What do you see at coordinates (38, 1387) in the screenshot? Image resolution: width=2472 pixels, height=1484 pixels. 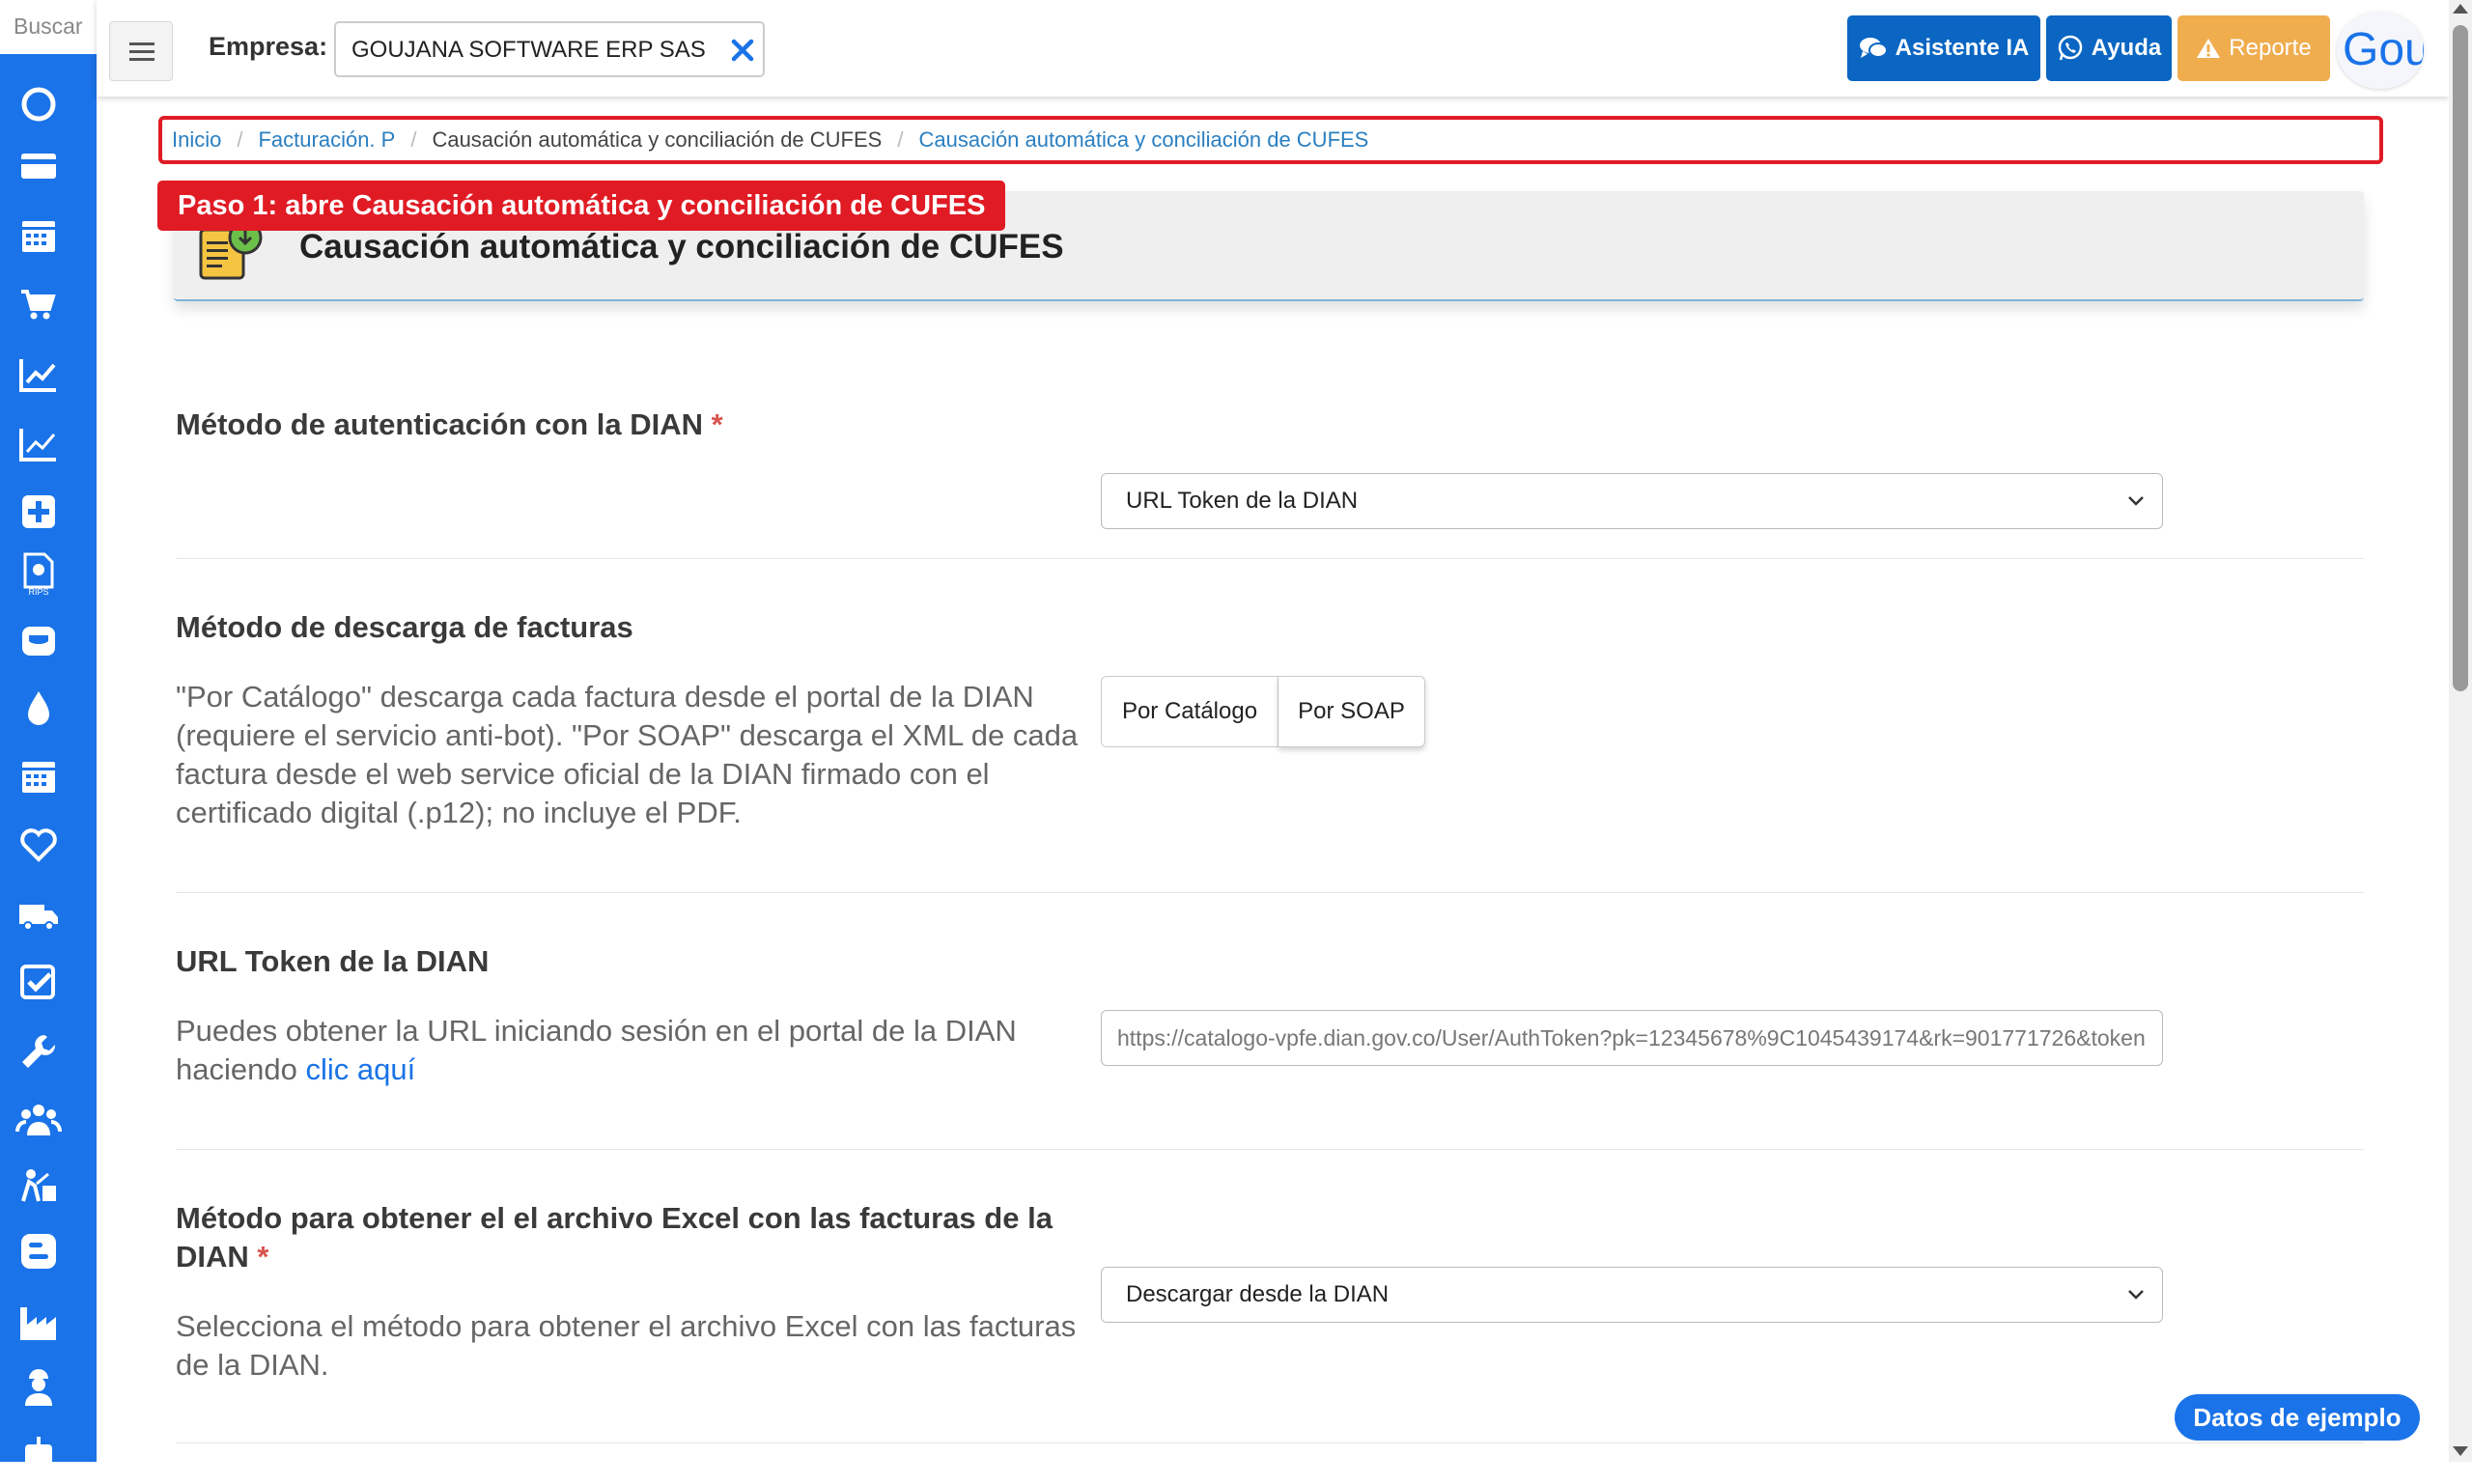 I see `worker-icon` at bounding box center [38, 1387].